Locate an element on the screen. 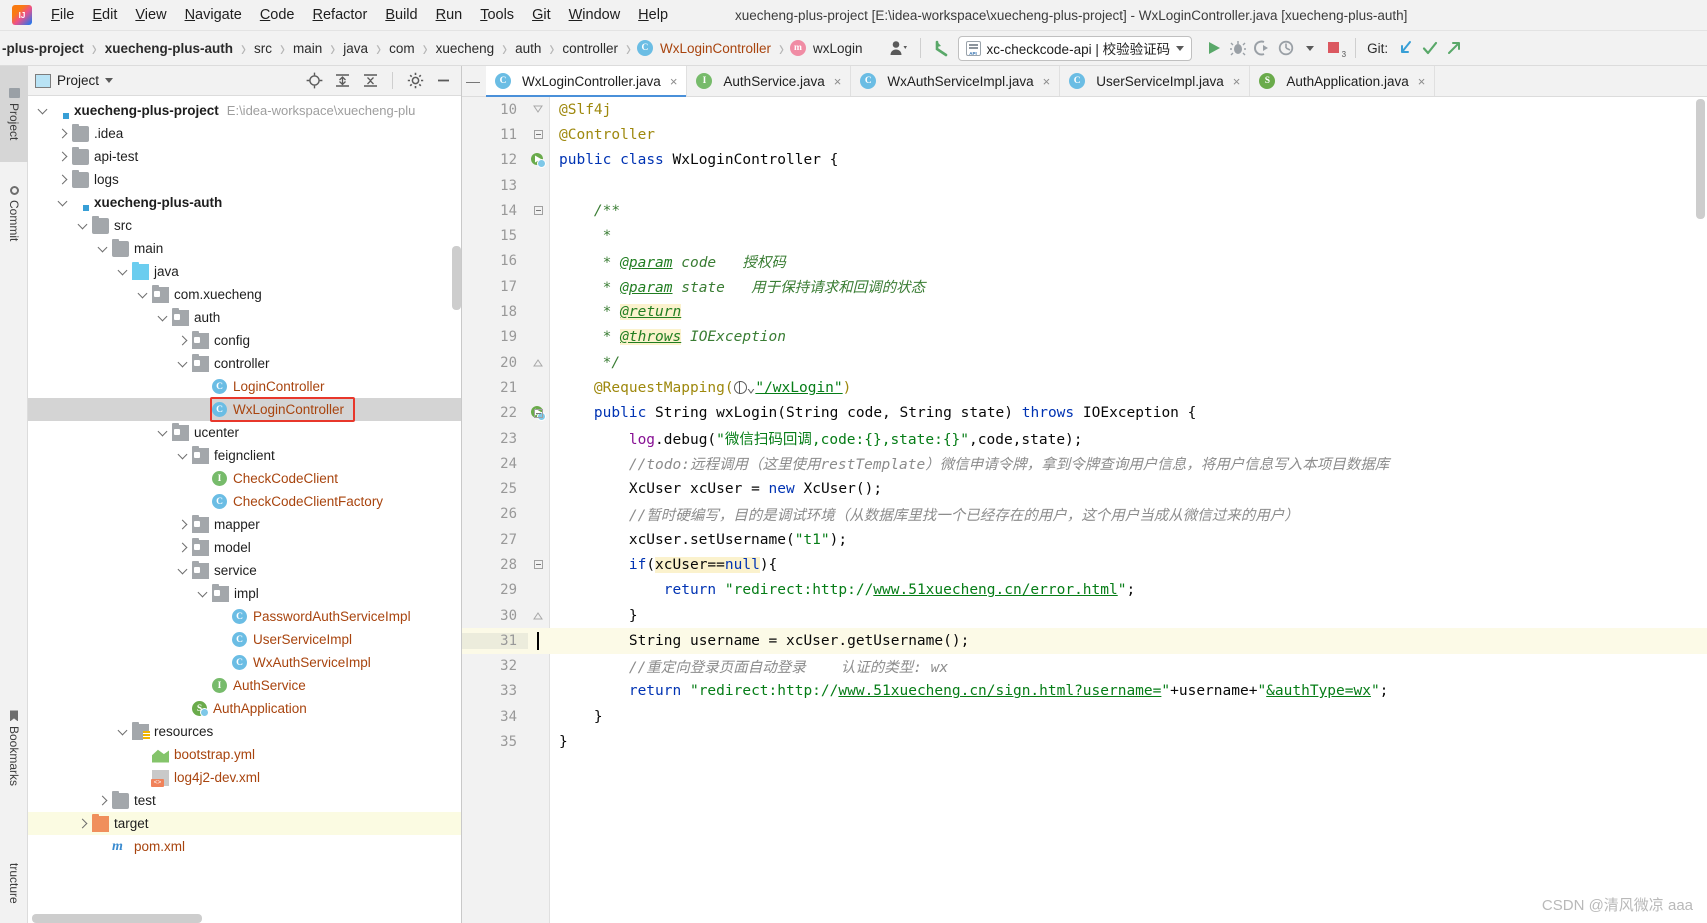 This screenshot has height=923, width=1707. code-line: 35} is located at coordinates (1084, 741).